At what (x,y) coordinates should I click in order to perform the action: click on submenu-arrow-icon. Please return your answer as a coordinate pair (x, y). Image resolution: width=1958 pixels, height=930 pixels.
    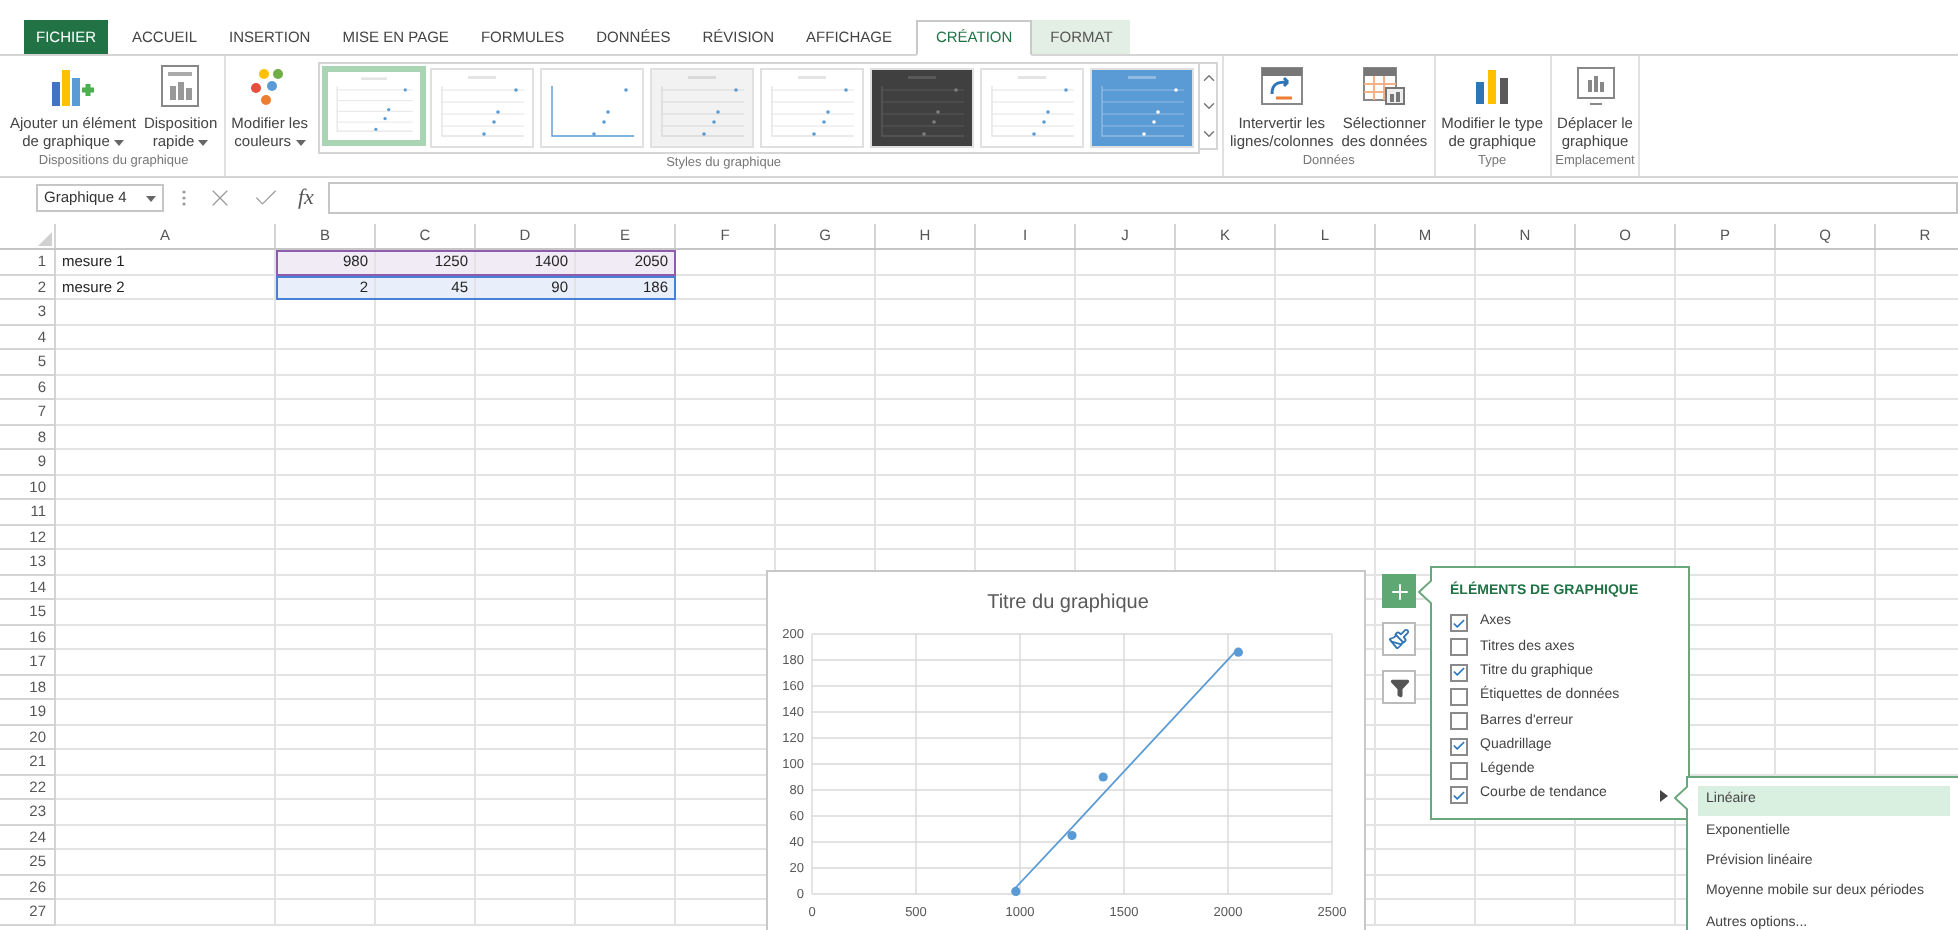
    Looking at the image, I should click on (1664, 795).